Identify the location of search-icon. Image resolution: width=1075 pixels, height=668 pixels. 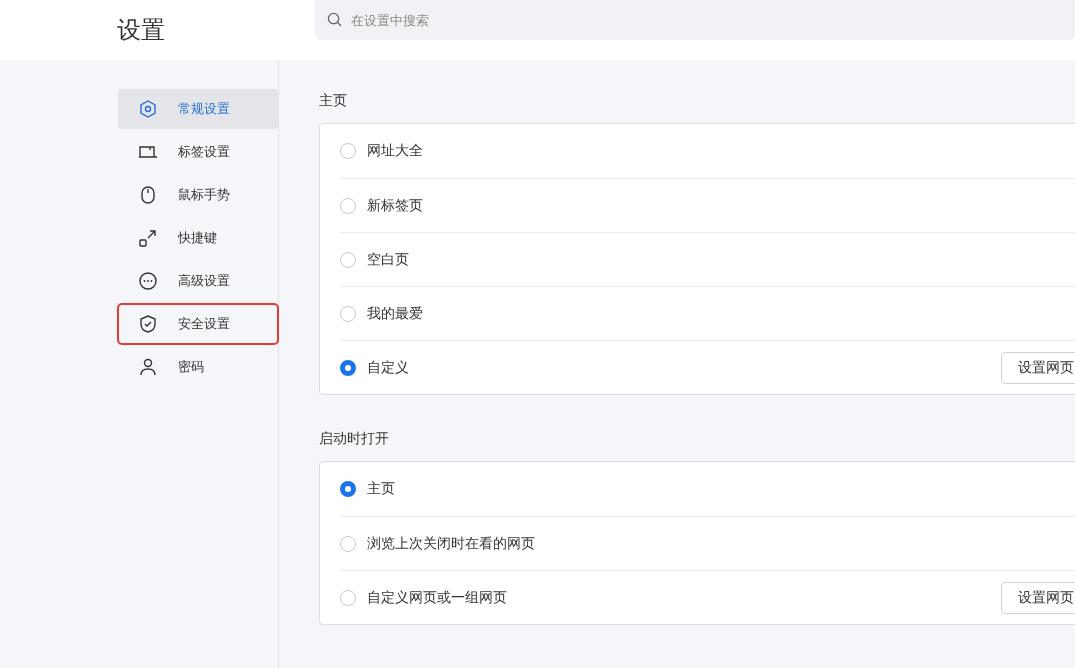
(334, 19).